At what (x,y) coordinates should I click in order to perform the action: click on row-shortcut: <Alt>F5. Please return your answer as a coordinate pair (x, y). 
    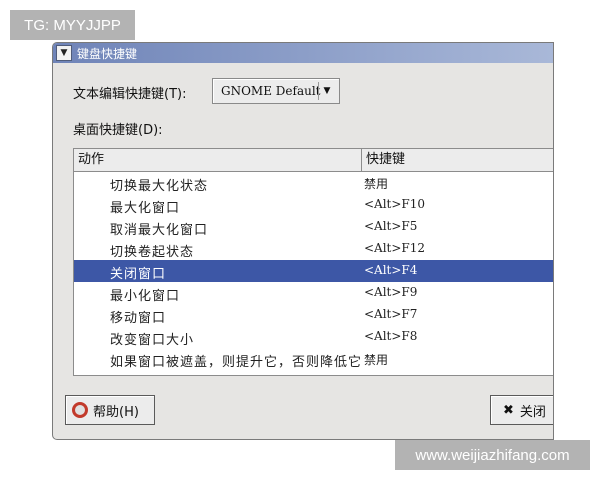
    Looking at the image, I should click on (391, 226).